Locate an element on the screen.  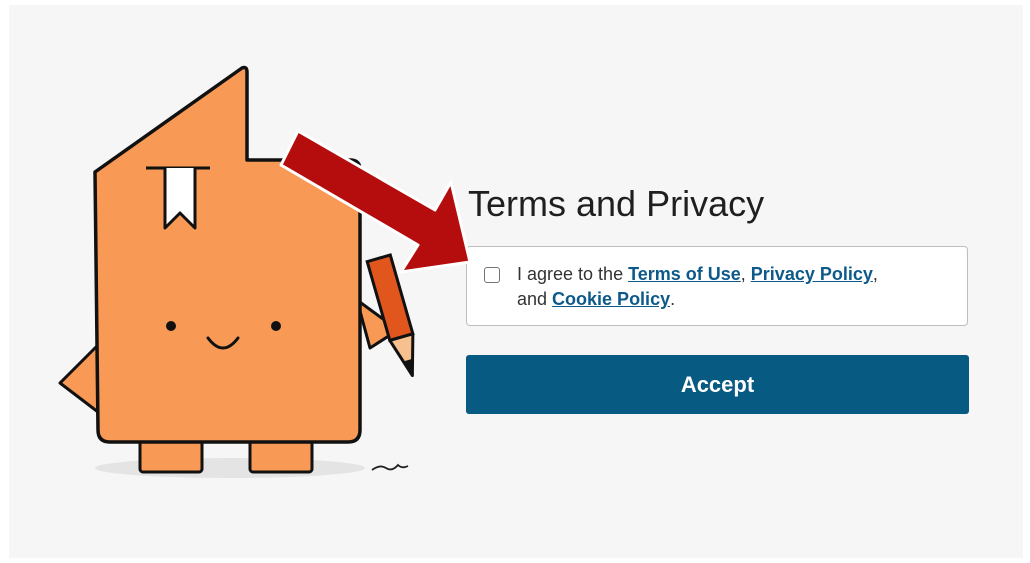
page-title: Terms and Privacy is located at coordinates (616, 203).